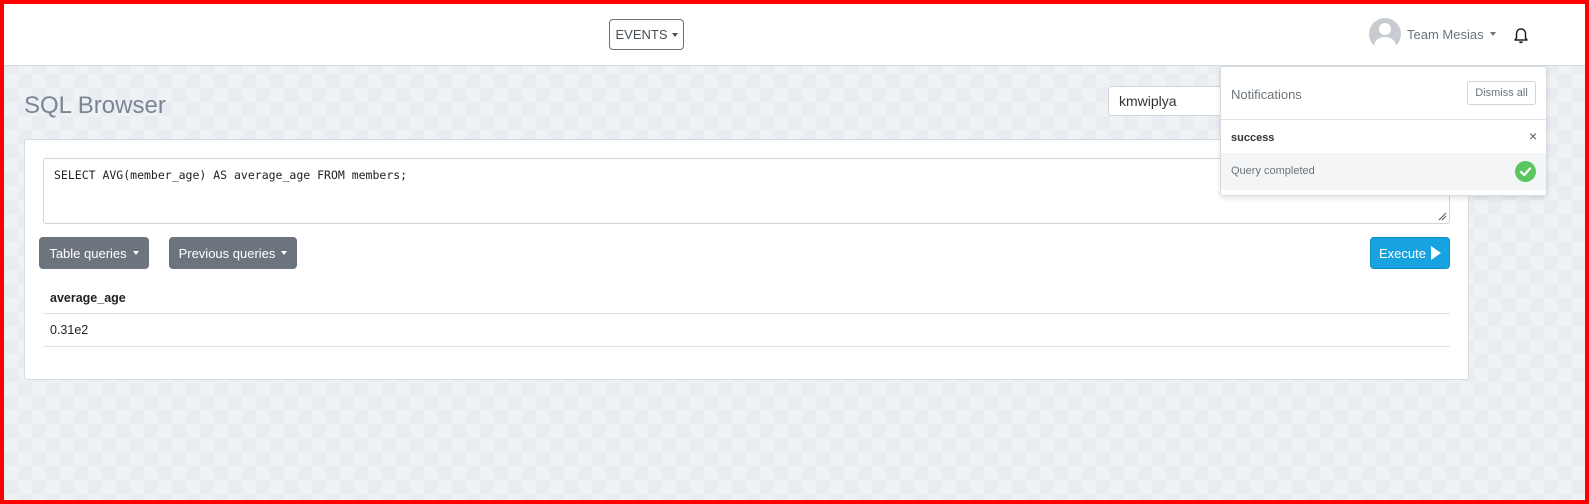 The width and height of the screenshot is (1589, 504). Describe the element at coordinates (1383, 171) in the screenshot. I see `notification-item: Query completed` at that location.